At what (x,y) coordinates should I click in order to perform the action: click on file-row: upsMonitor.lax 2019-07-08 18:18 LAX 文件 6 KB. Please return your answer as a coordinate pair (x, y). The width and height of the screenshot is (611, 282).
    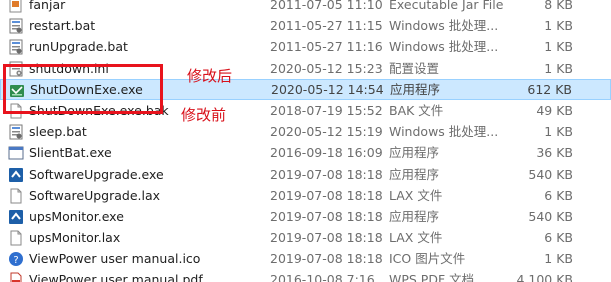
    Looking at the image, I should click on (305, 237).